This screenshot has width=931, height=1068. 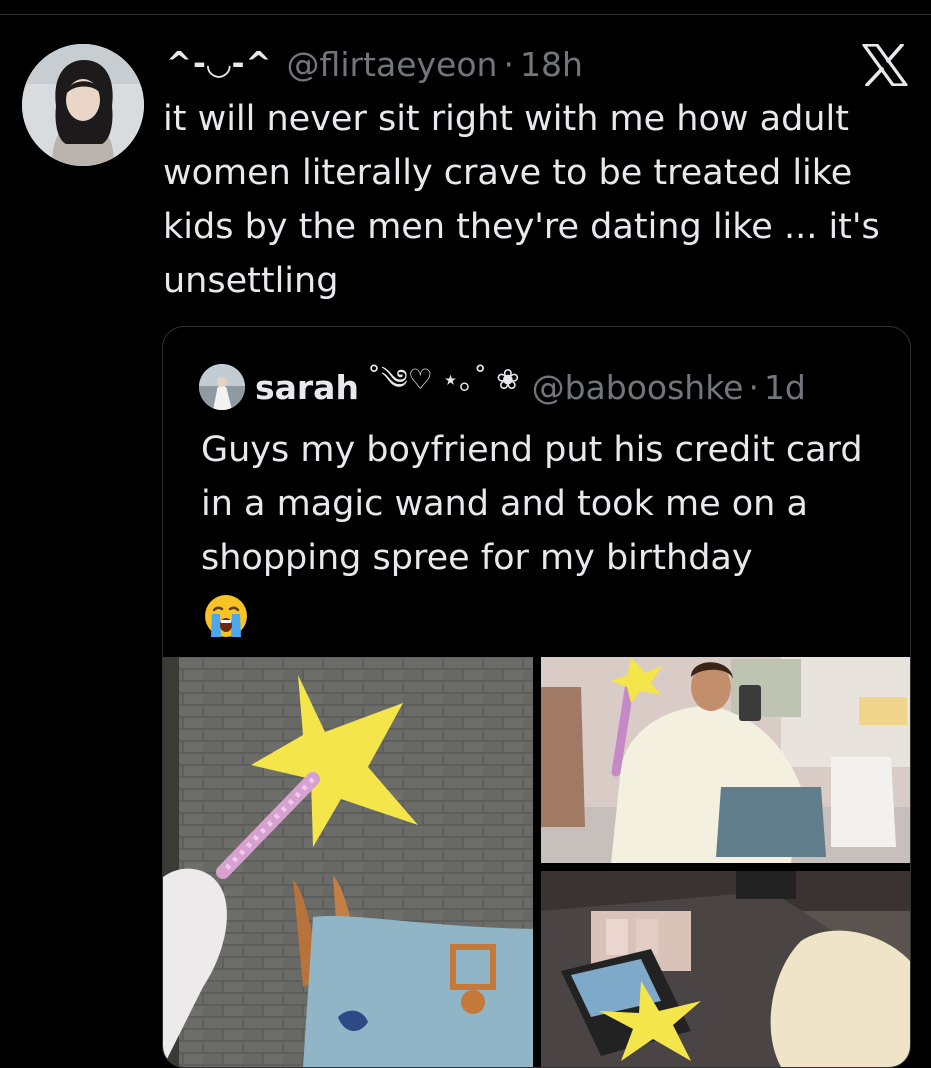 What do you see at coordinates (222, 387) in the screenshot?
I see `quoted-avatar` at bounding box center [222, 387].